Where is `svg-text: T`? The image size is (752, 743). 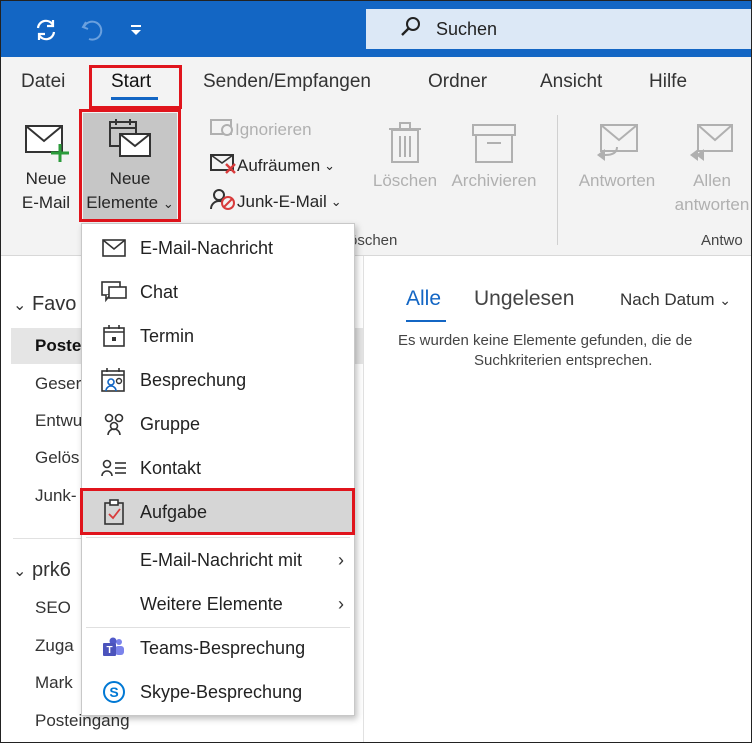 svg-text: T is located at coordinates (109, 650).